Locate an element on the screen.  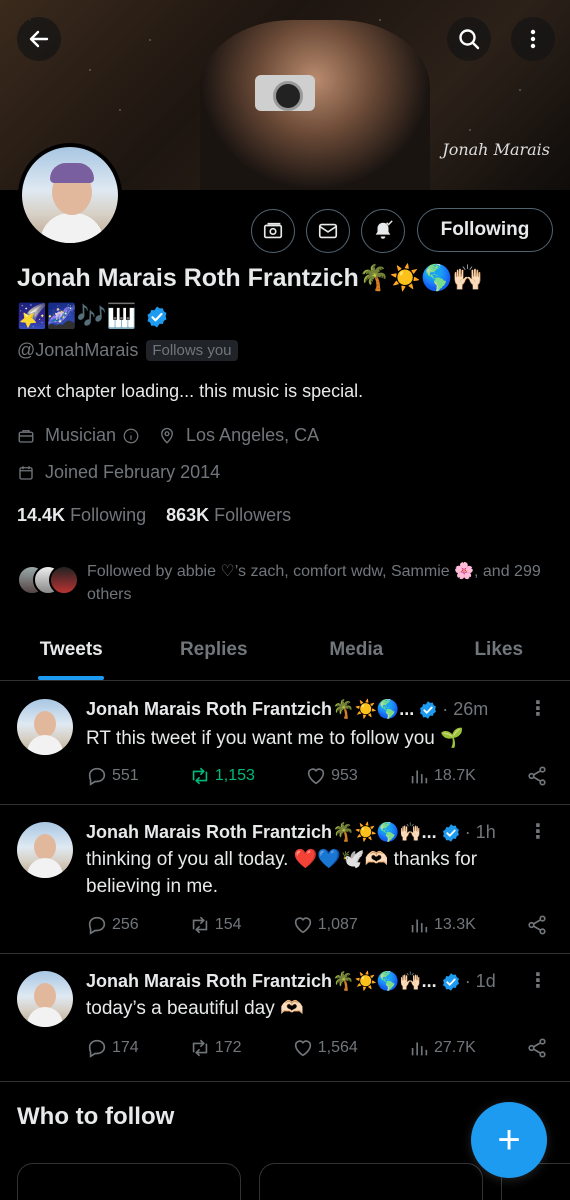
mail-icon is located at coordinates (328, 231).